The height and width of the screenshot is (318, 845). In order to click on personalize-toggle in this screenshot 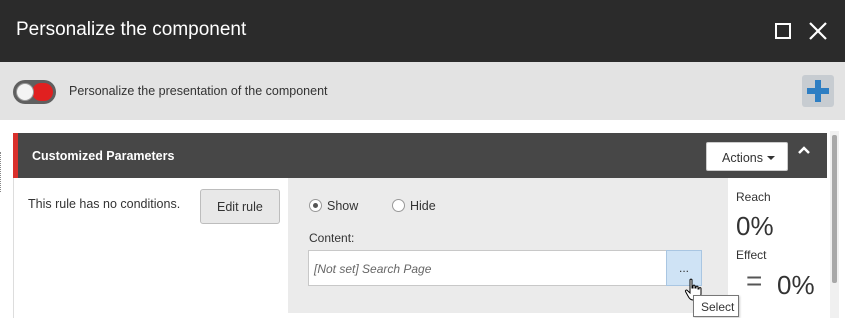, I will do `click(34, 92)`.